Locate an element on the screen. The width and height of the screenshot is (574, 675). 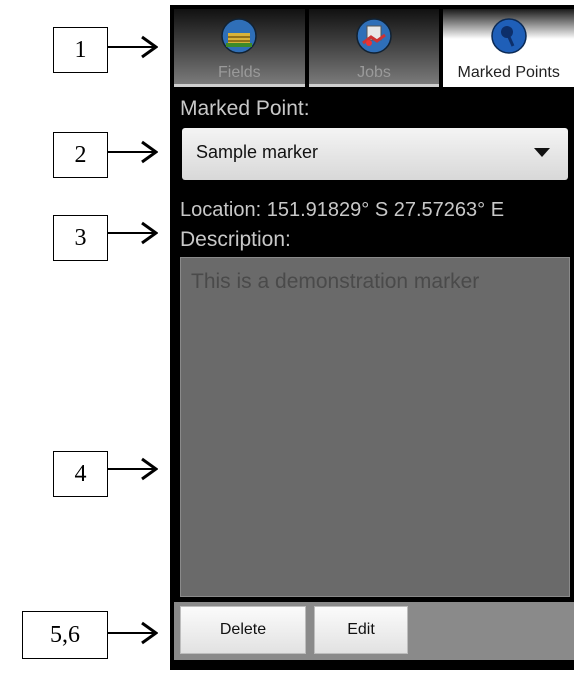
tab-label: Jobs is located at coordinates (374, 72).